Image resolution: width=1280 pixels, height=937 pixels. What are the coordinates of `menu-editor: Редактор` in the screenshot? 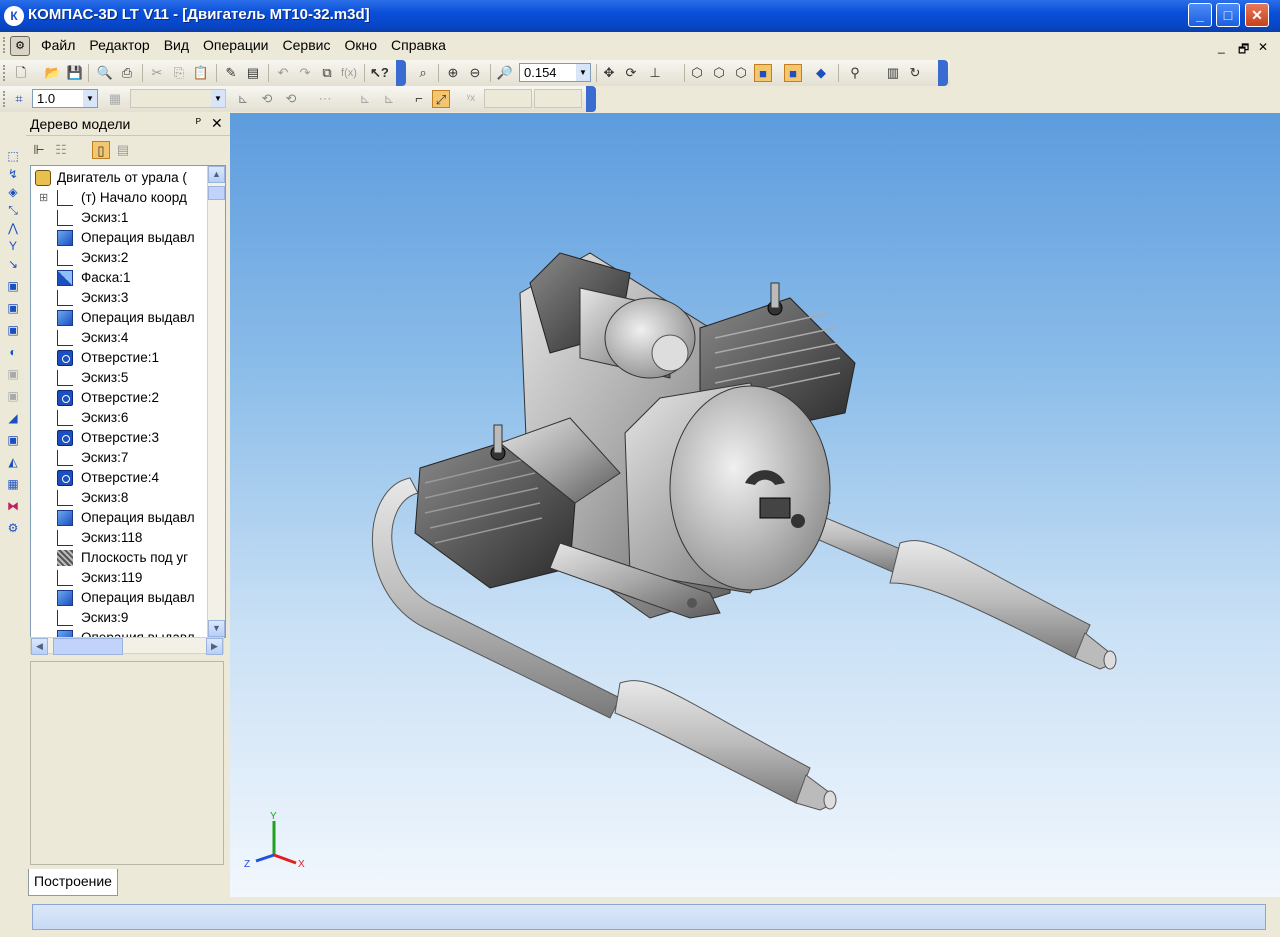 It's located at (119, 45).